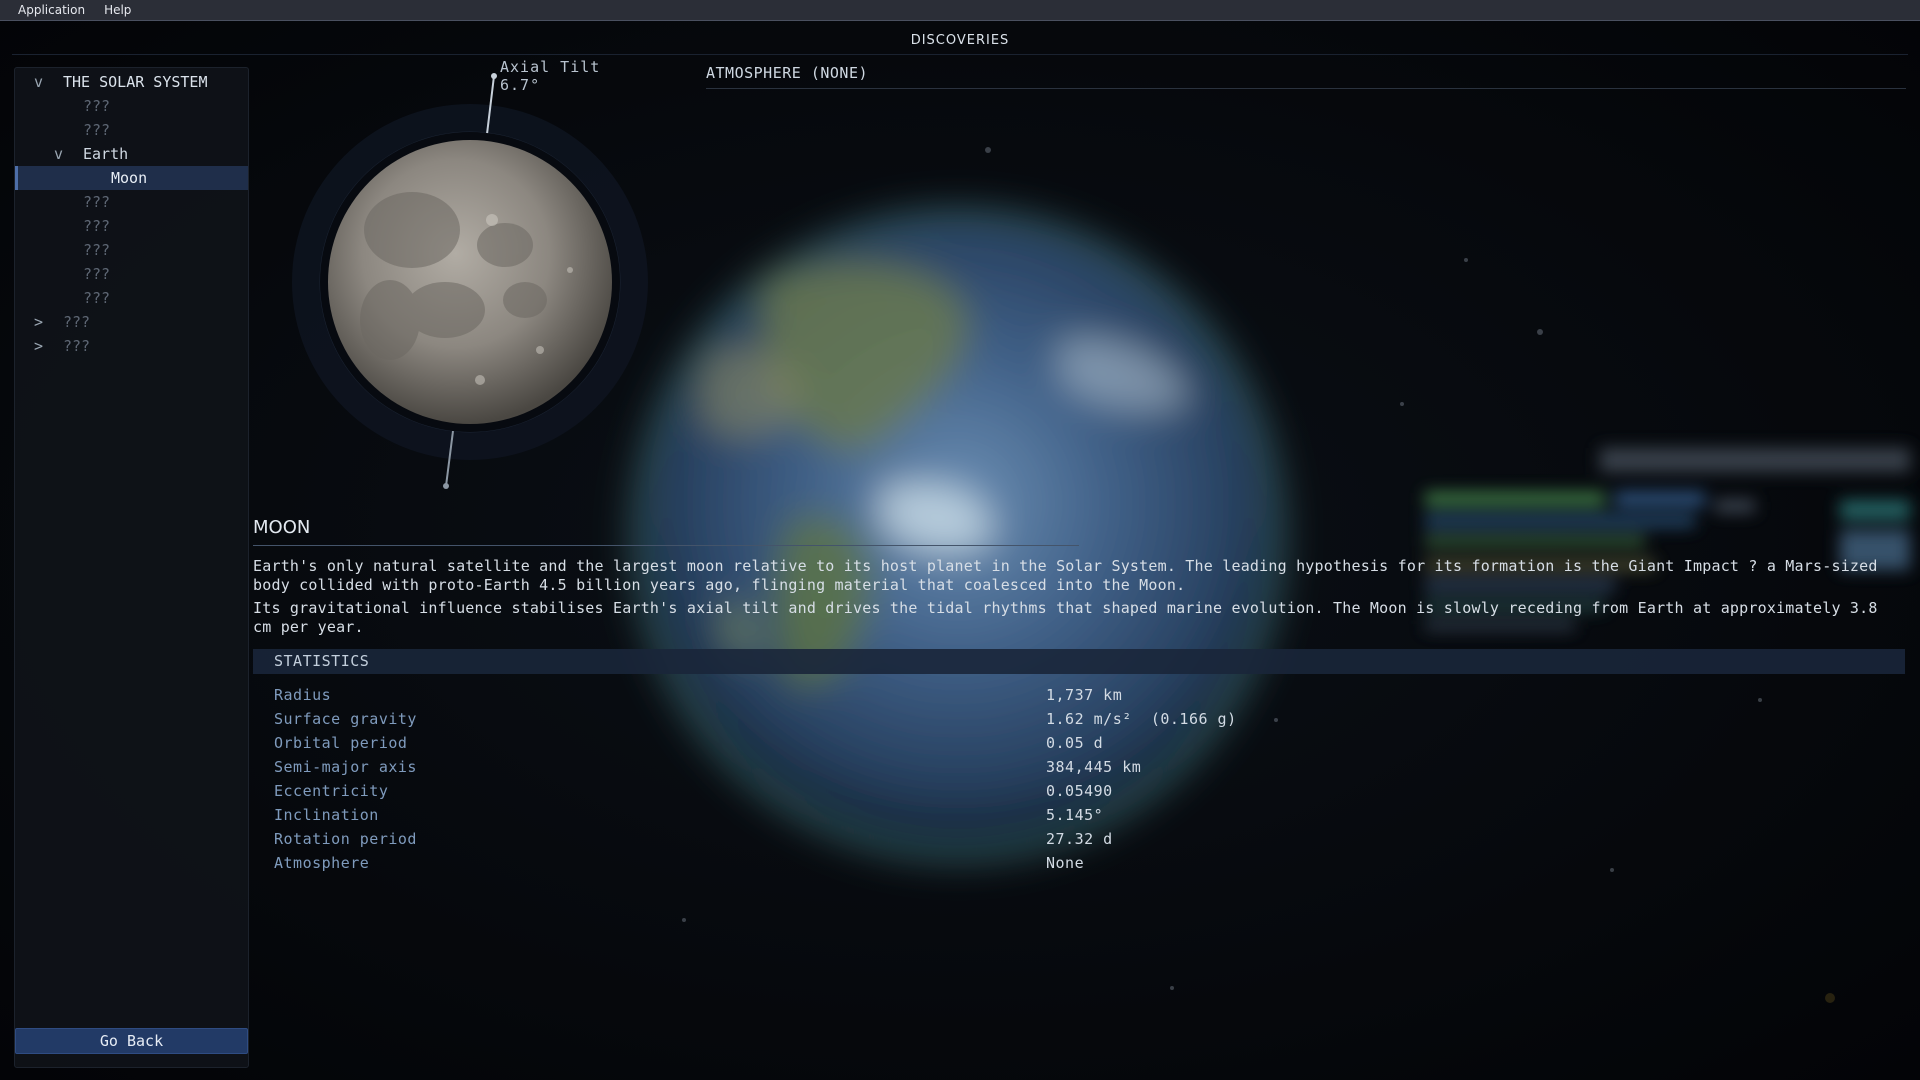 The height and width of the screenshot is (1080, 1920). I want to click on stat-value: 1.62 m/s² (0.166 g), so click(1141, 719).